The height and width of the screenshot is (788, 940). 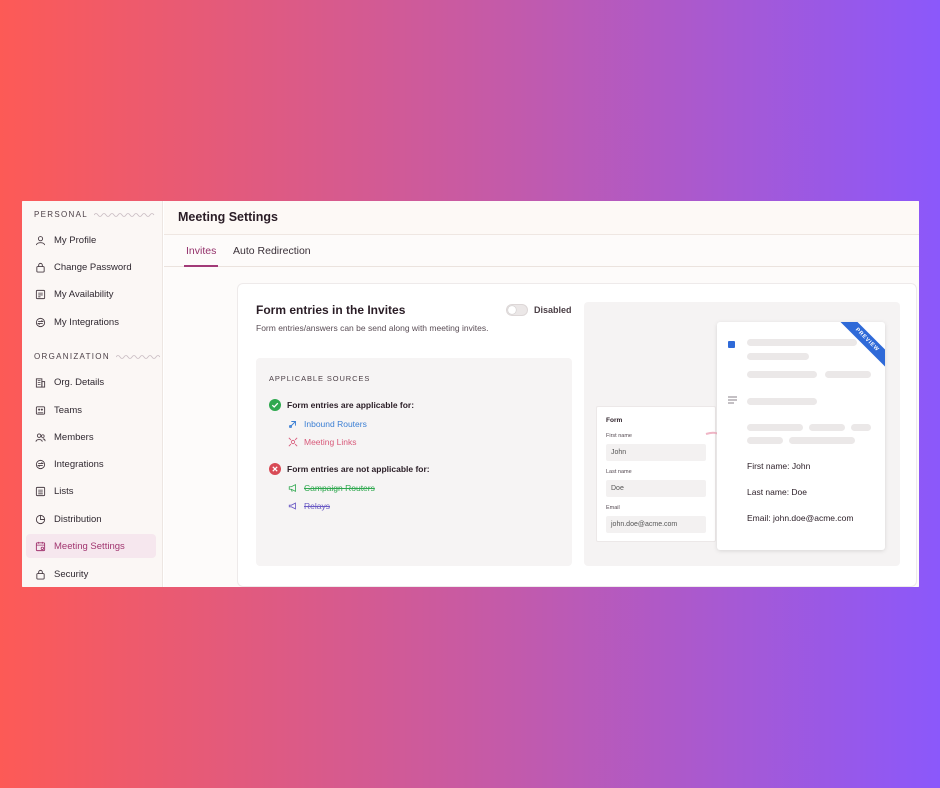 I want to click on not-applicable-group-title: Form entries are not applicable for:, so click(x=349, y=469).